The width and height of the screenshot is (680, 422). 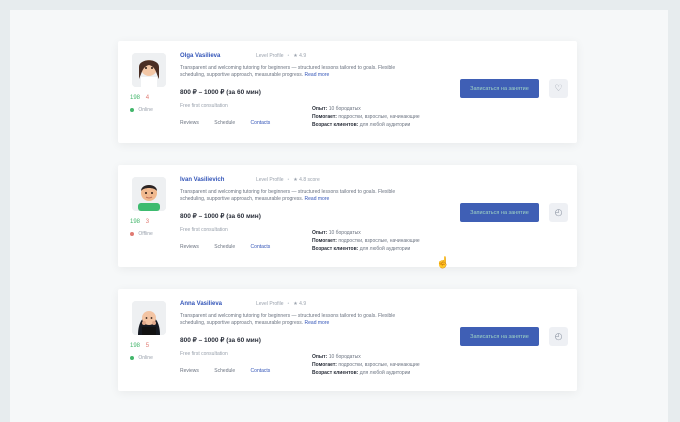 I want to click on rating-counts: 198 4, so click(x=139, y=98).